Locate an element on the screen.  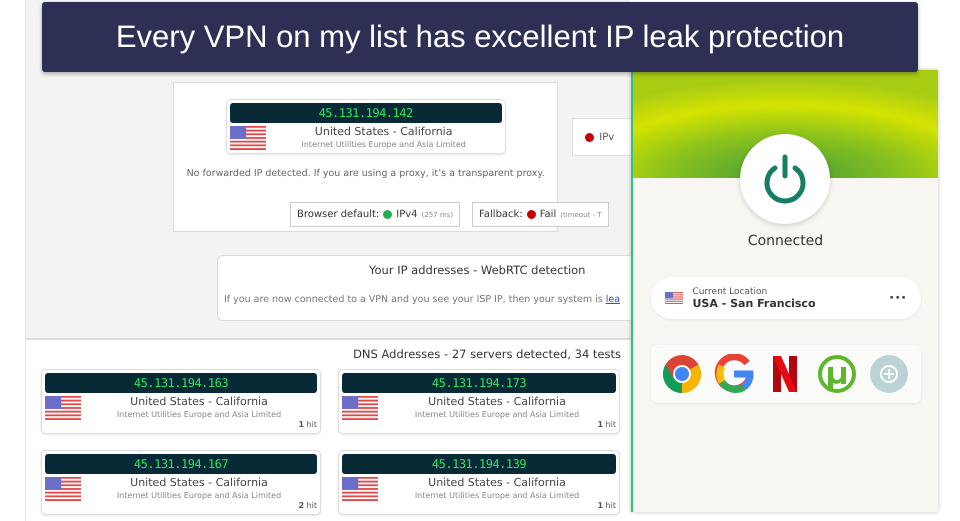
ip-address: 45.131.194.139 is located at coordinates (479, 464).